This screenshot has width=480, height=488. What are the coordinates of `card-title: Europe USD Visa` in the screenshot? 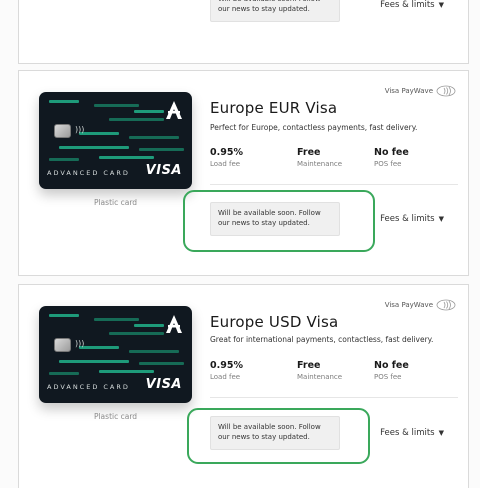 It's located at (274, 322).